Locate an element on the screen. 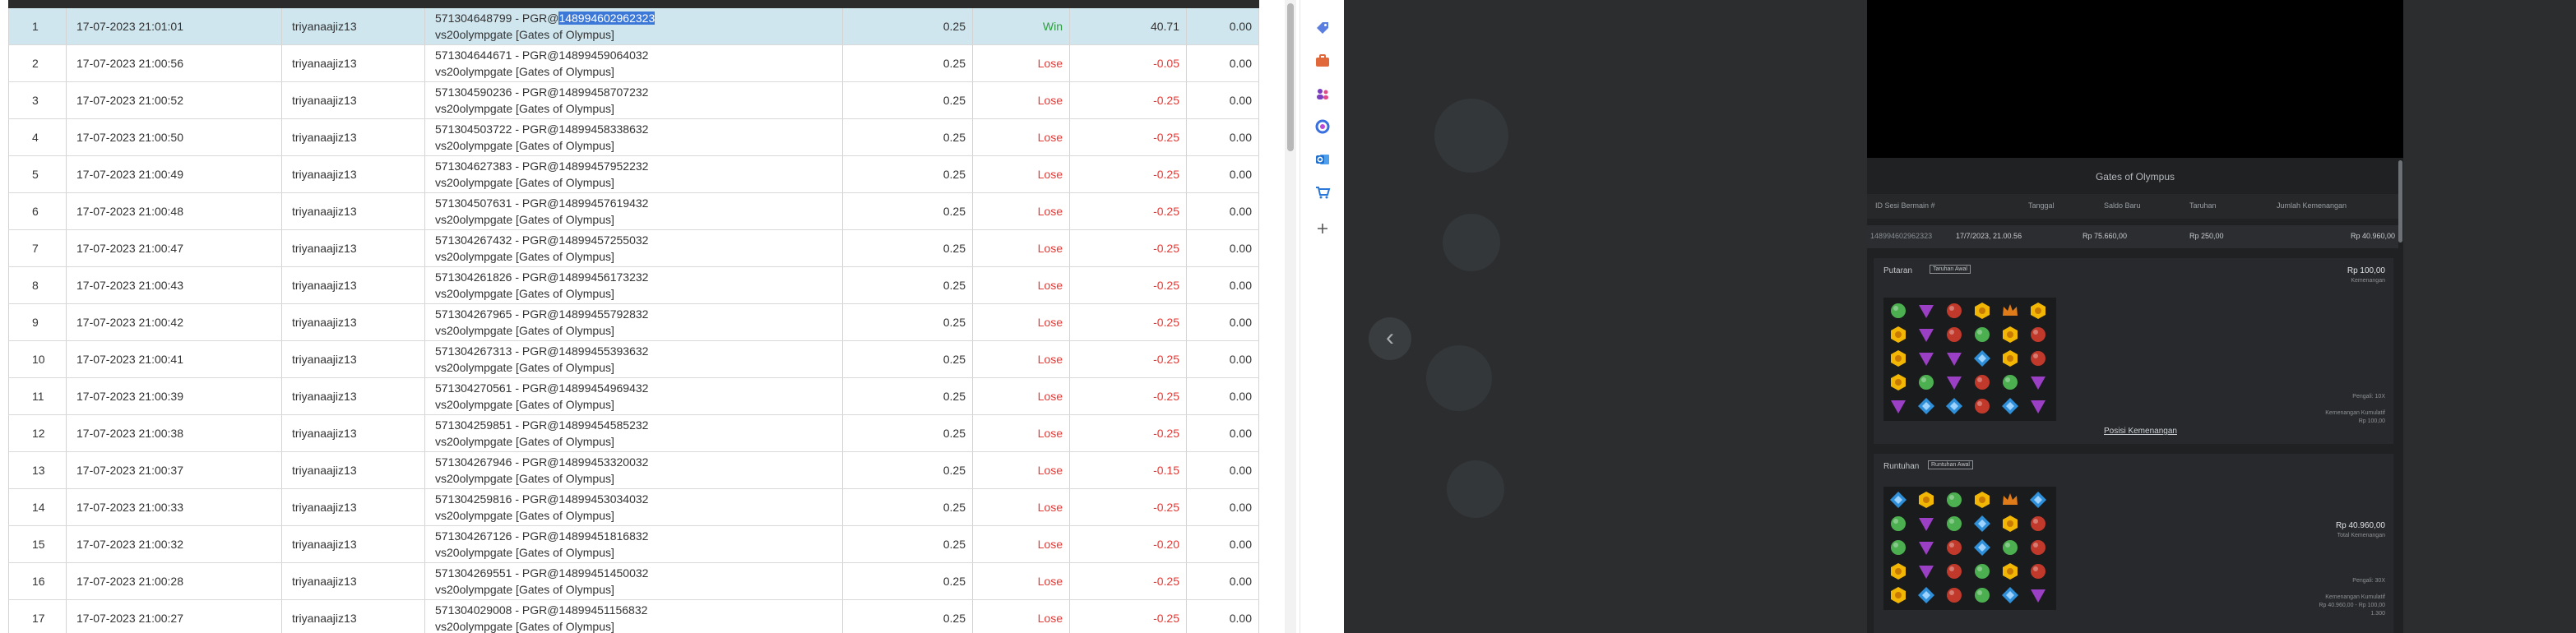  row-reference: 571304270561 - PGR@14899454969432 is located at coordinates (541, 388).